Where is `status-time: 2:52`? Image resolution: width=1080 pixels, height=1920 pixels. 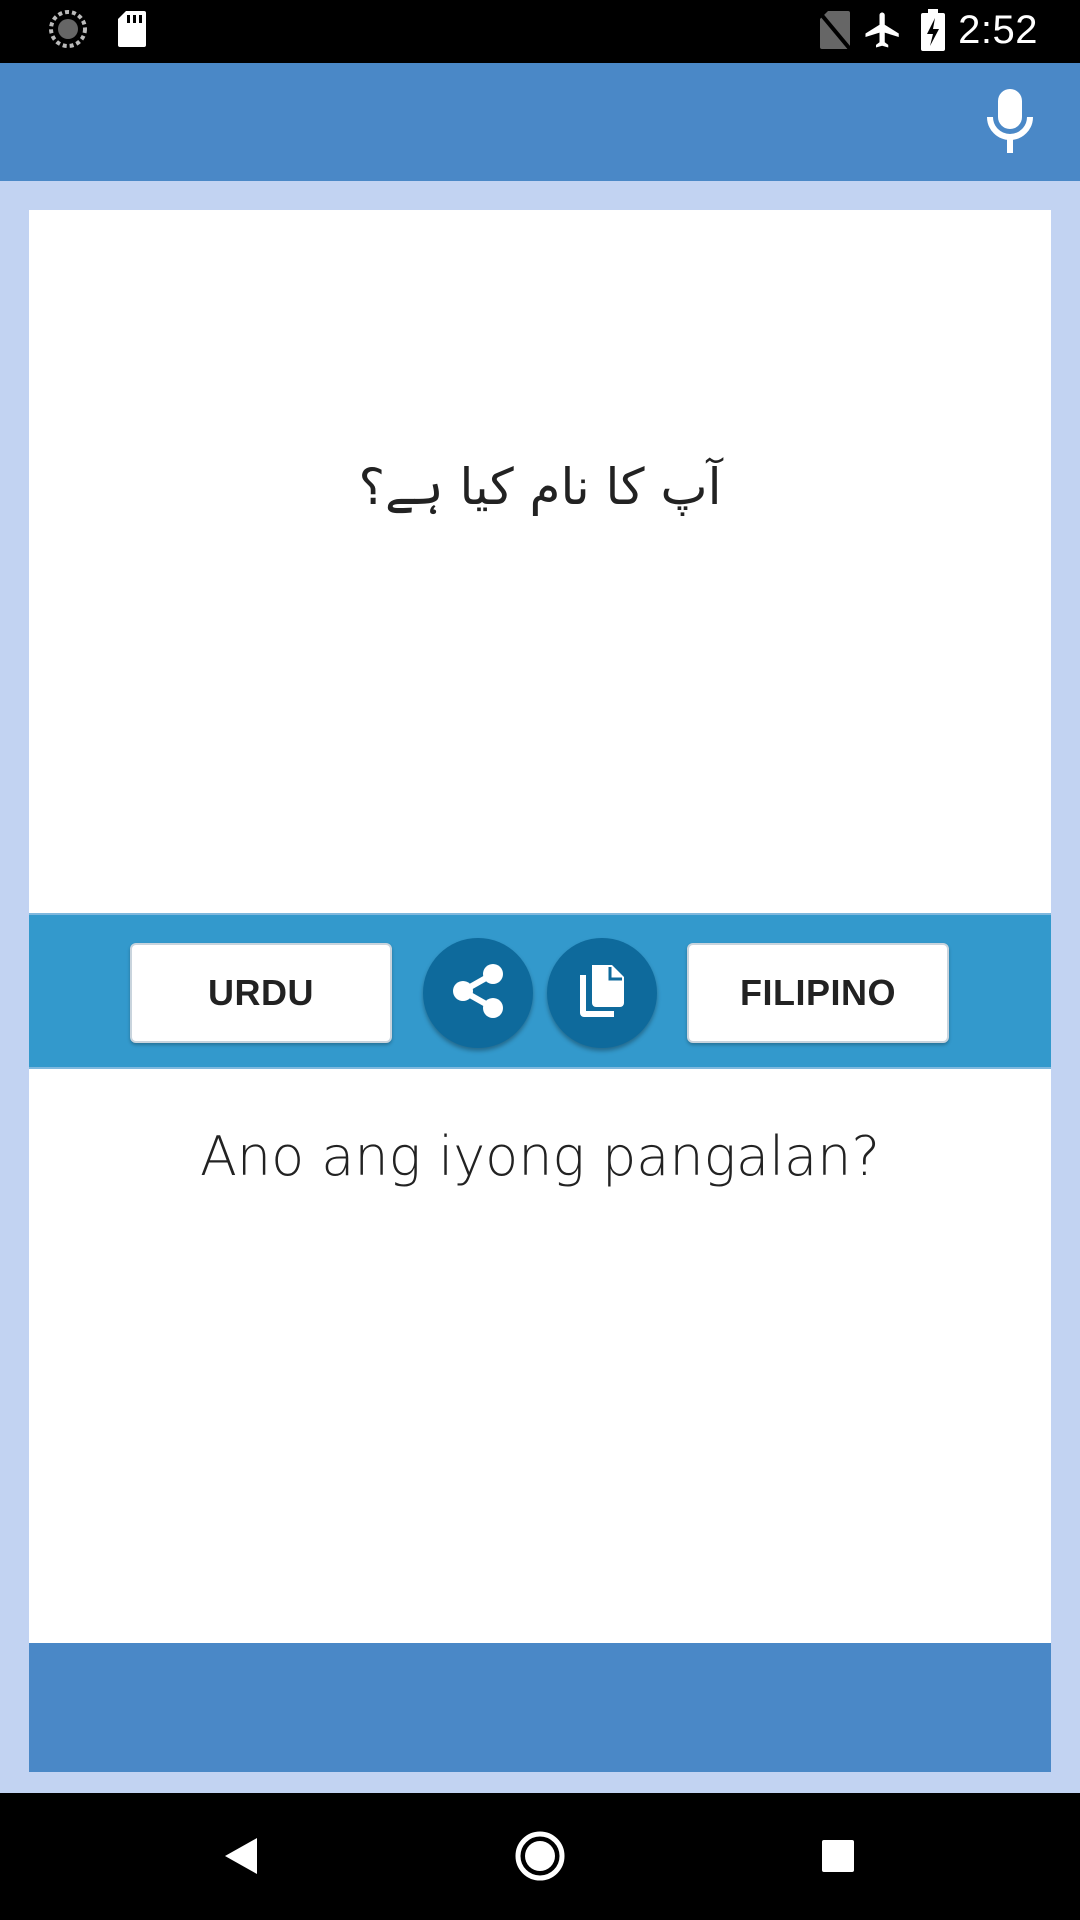 status-time: 2:52 is located at coordinates (998, 30).